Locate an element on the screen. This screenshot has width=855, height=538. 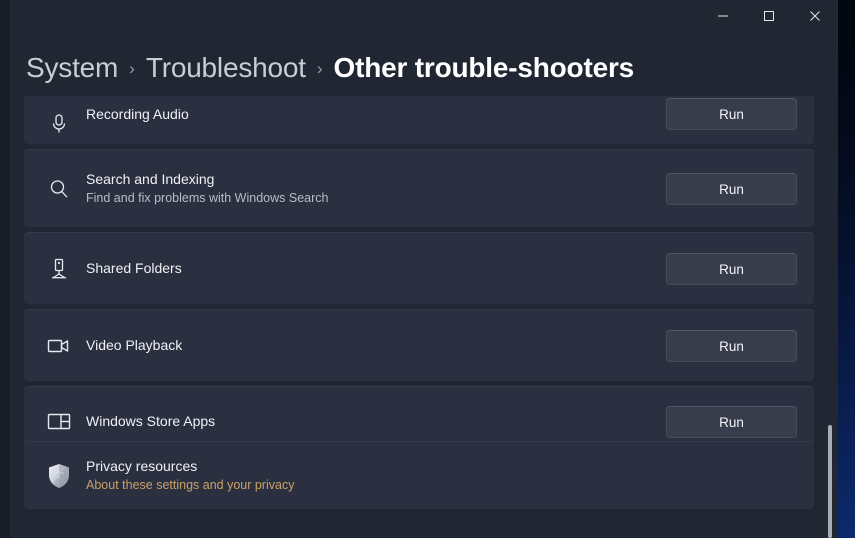
list-item-title: Search and Indexing is located at coordinates (150, 179).